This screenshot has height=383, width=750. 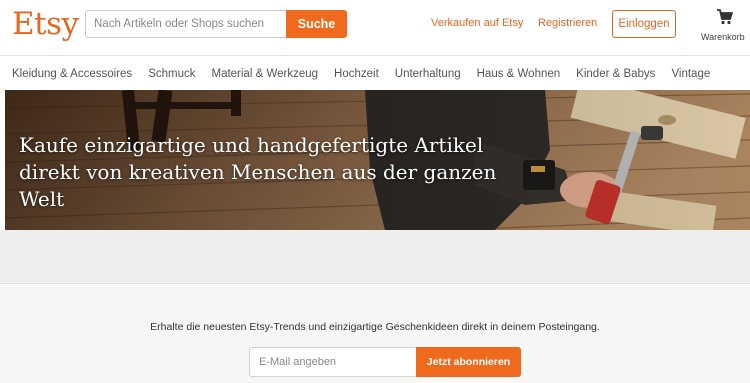 I want to click on login-button: Einloggen, so click(x=644, y=24).